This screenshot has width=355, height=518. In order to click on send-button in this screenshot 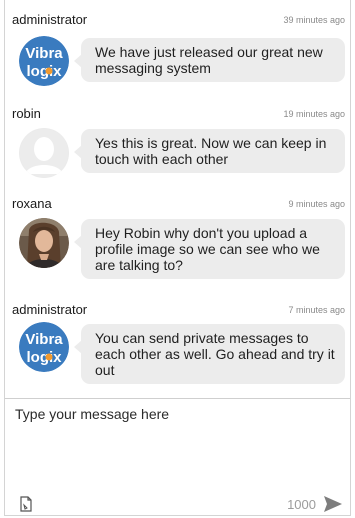, I will do `click(333, 504)`.